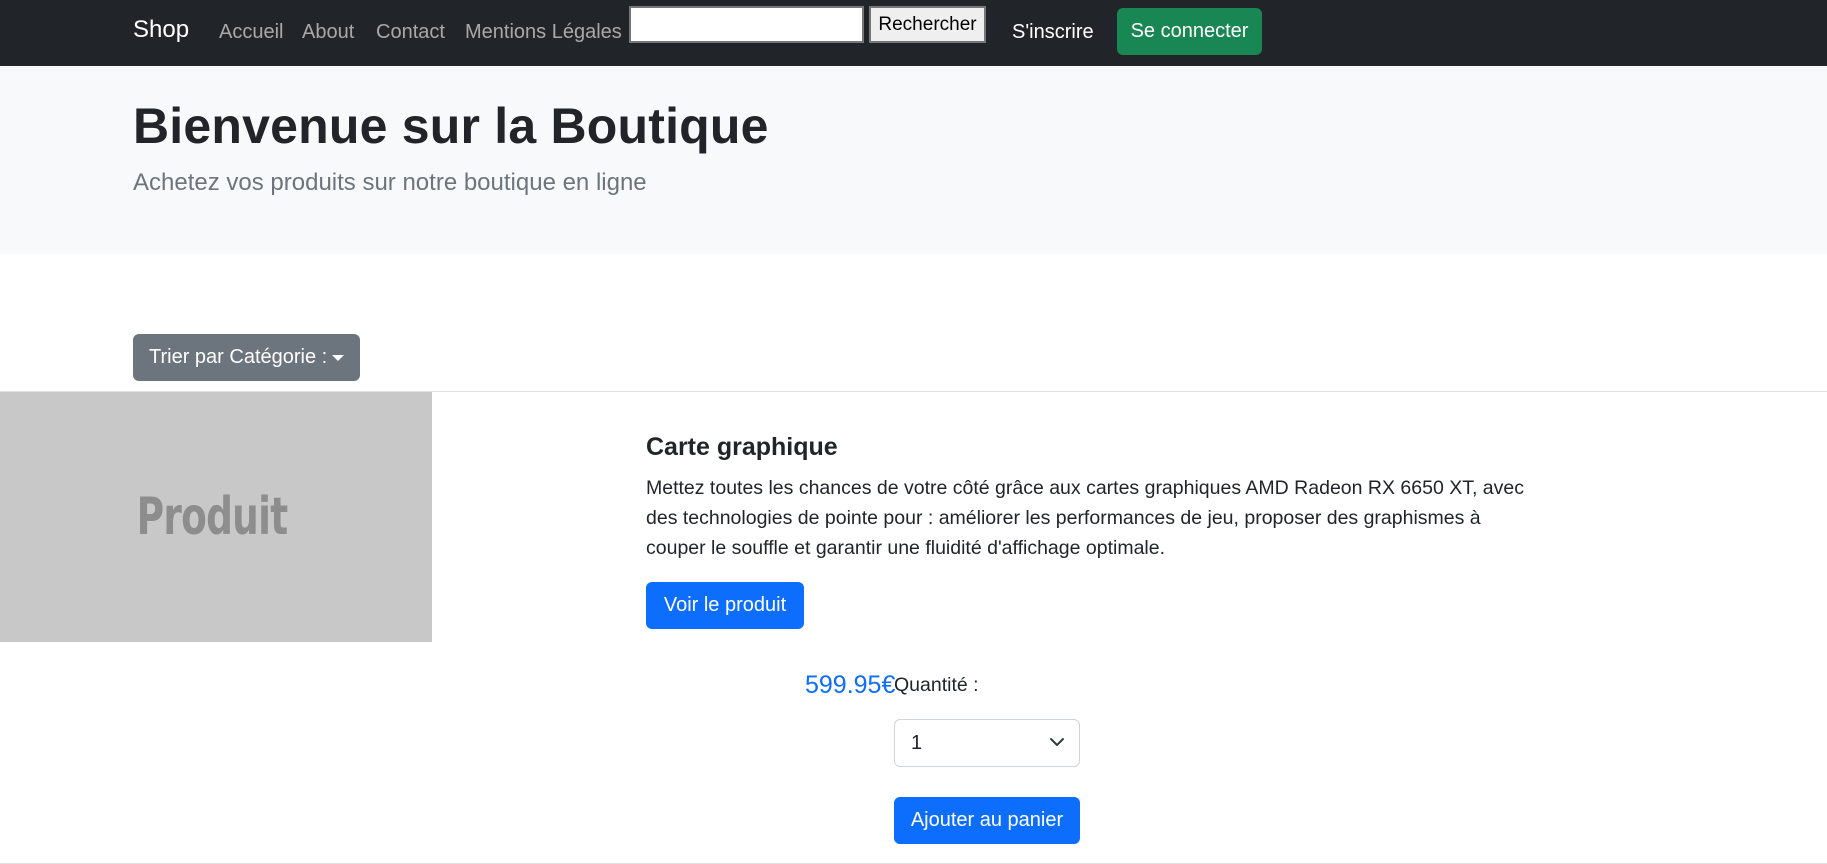  I want to click on product-image: Produit, so click(216, 517).